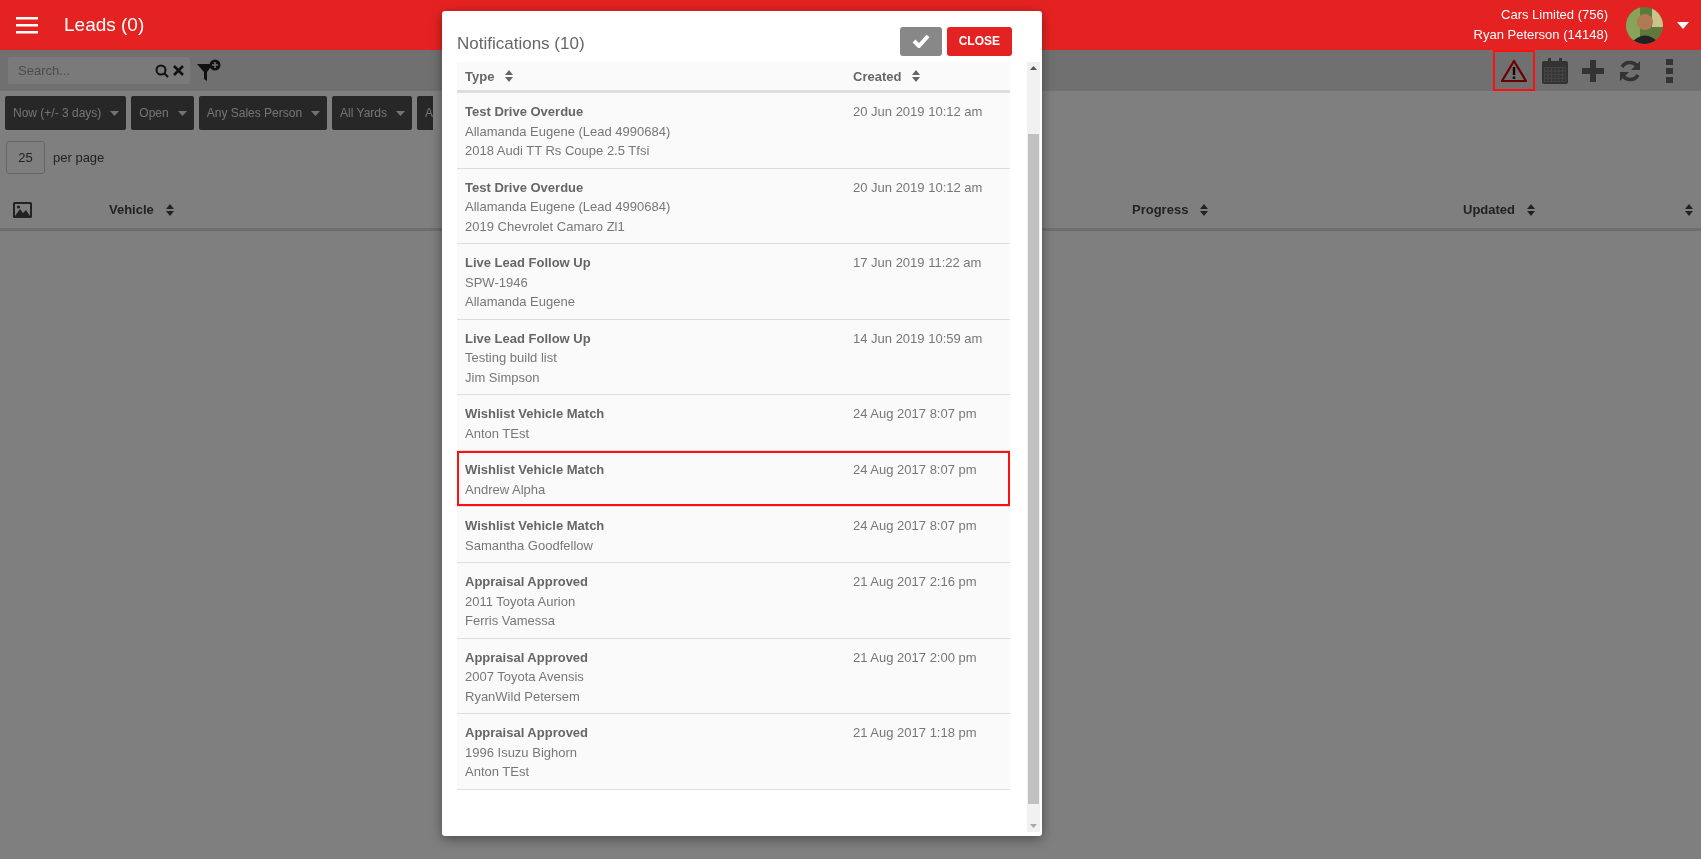 This screenshot has height=859, width=1701. Describe the element at coordinates (529, 545) in the screenshot. I see `notification-detail: Samantha Goodfellow` at that location.